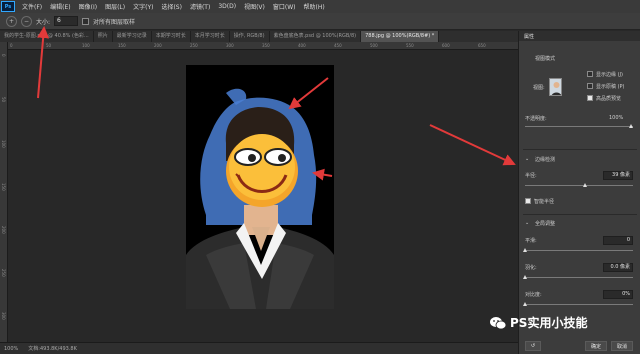 The height and width of the screenshot is (354, 640). I want to click on wechat-icon, so click(498, 322).